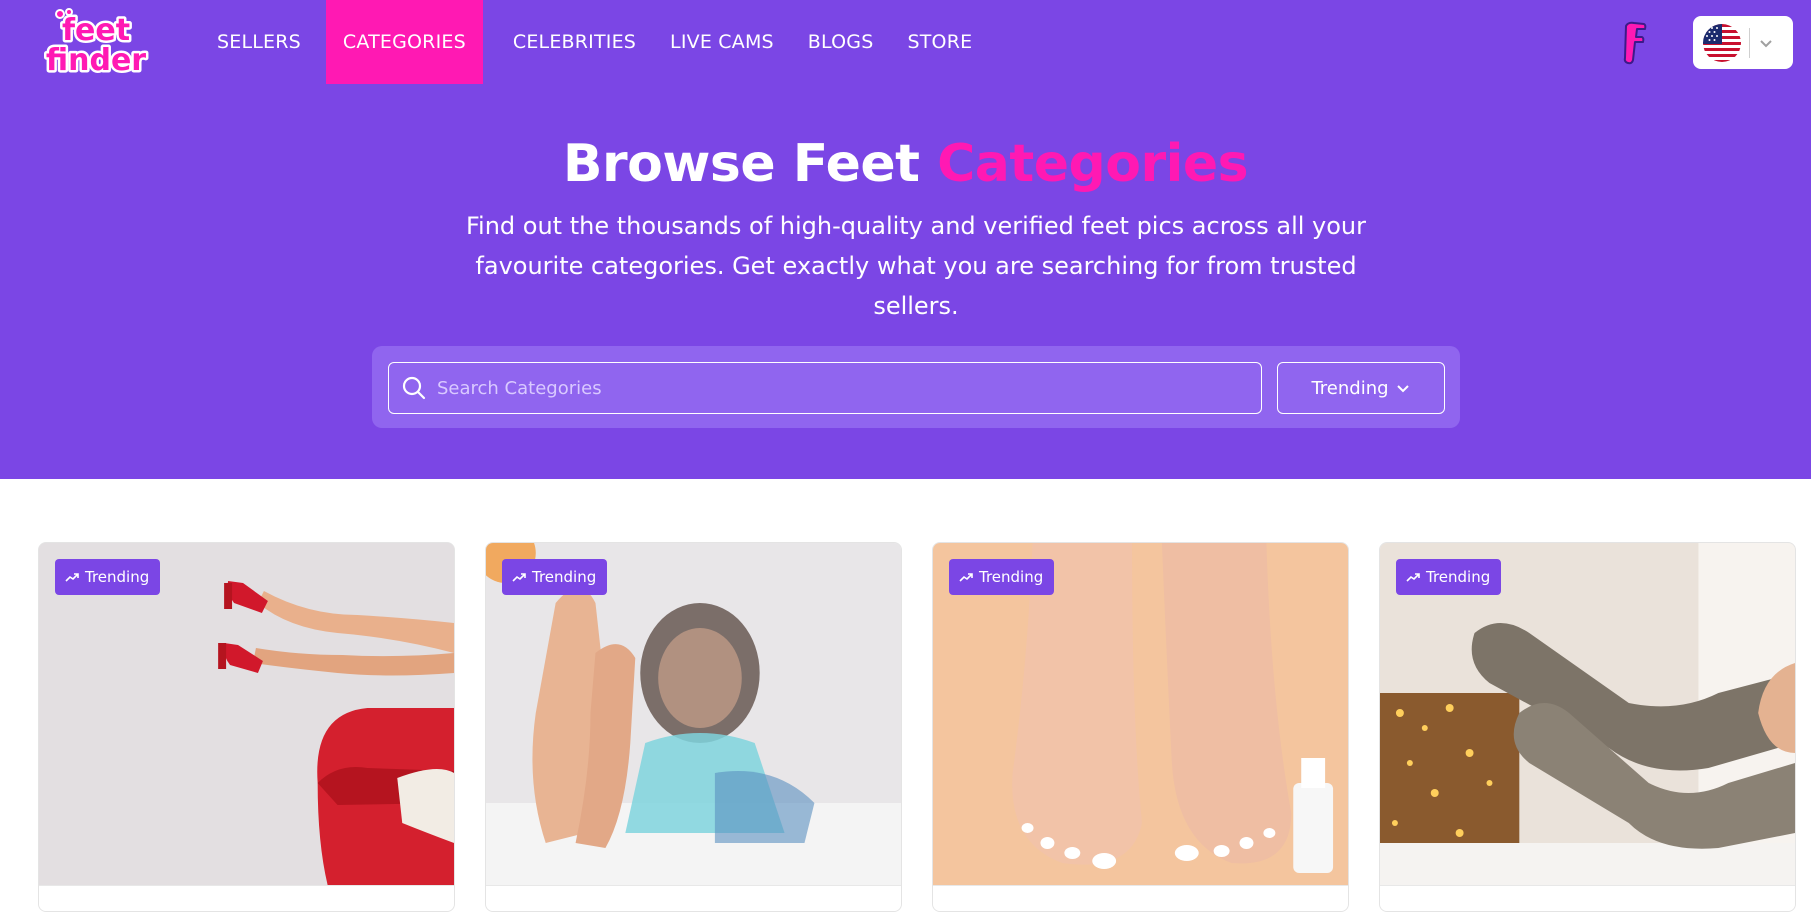  I want to click on search-icon, so click(414, 388).